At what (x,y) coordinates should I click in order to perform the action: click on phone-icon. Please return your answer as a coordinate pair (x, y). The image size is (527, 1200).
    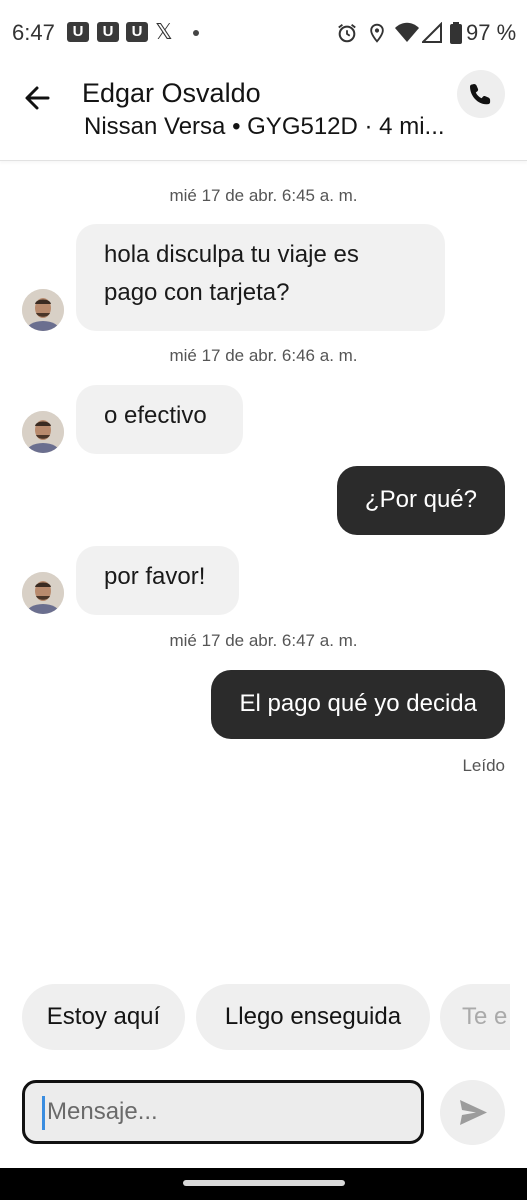
    Looking at the image, I should click on (480, 94).